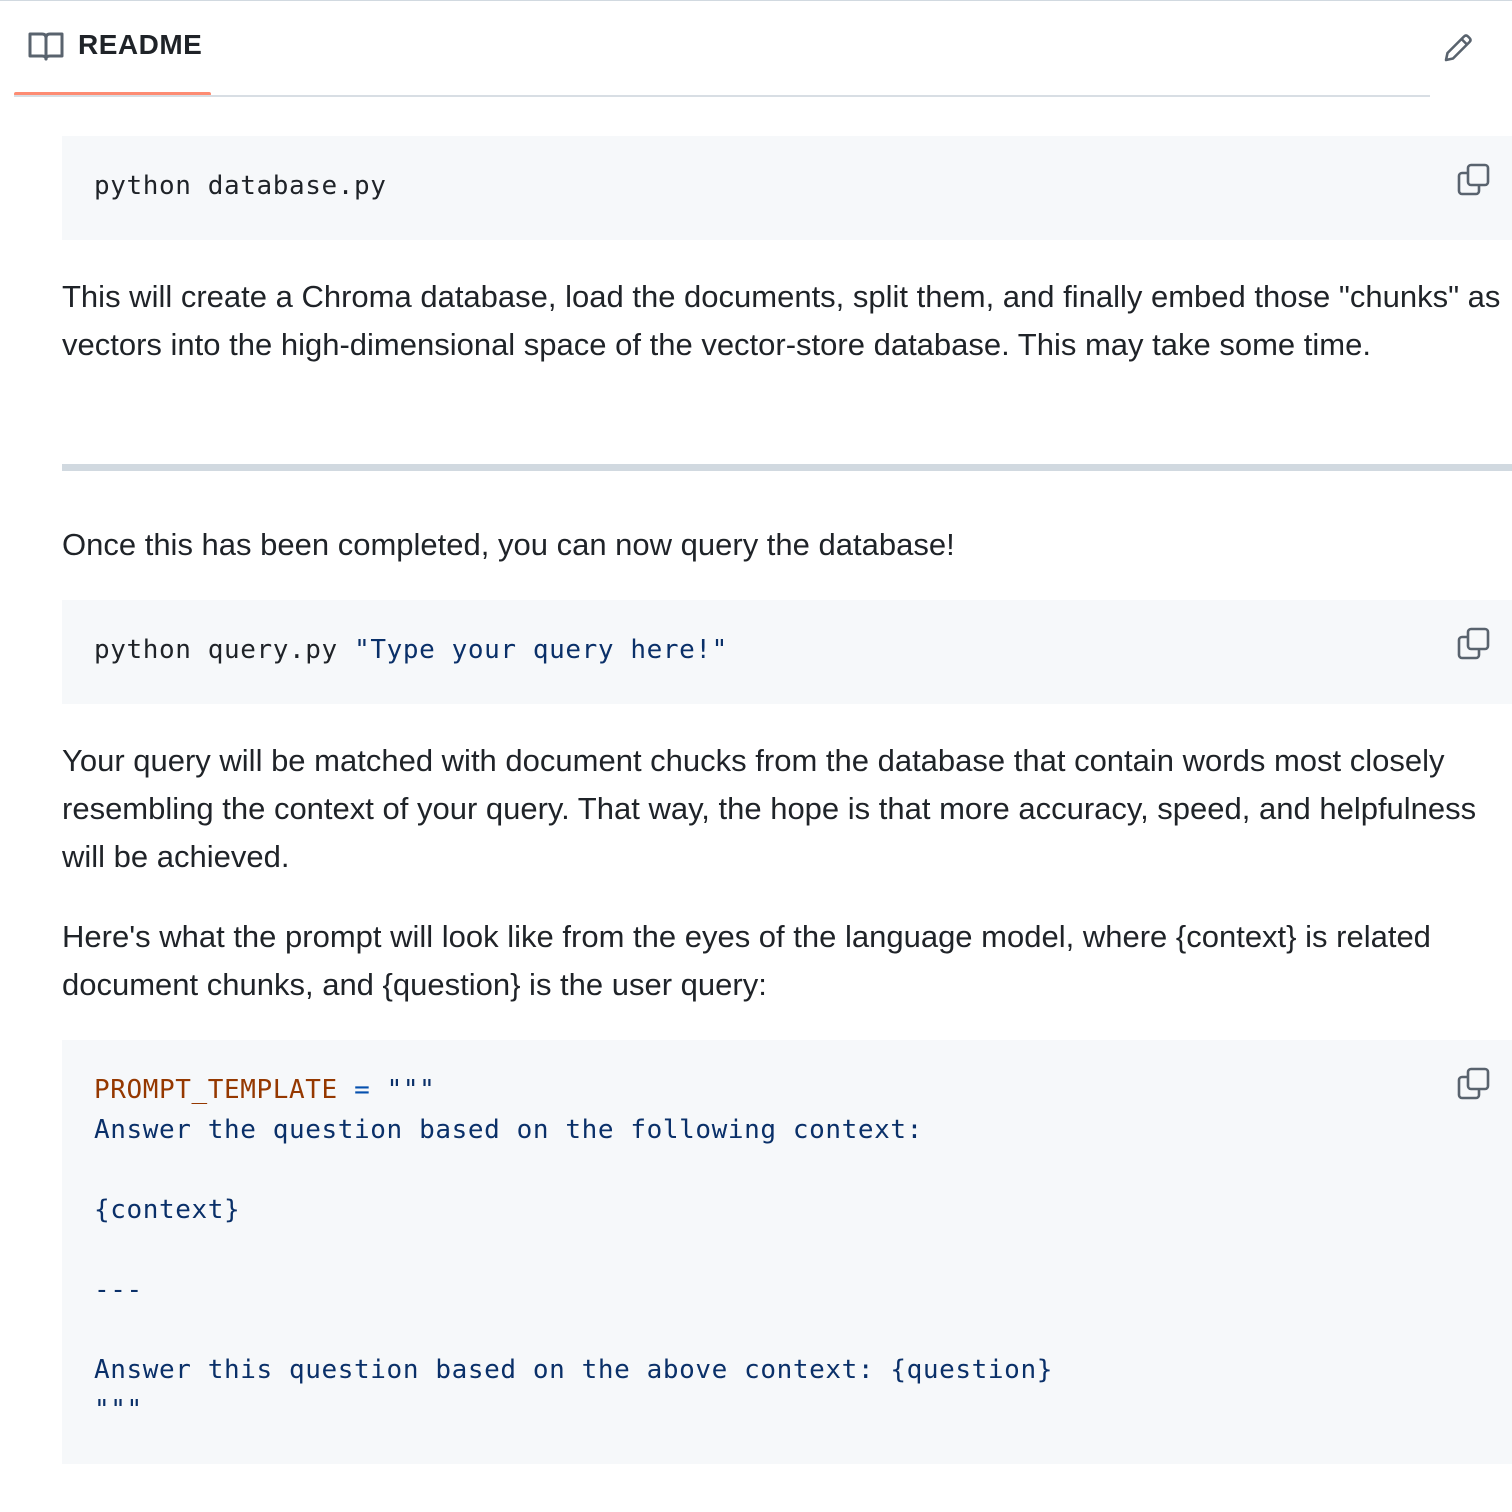 The height and width of the screenshot is (1512, 1512). Describe the element at coordinates (46, 46) in the screenshot. I see `book-icon` at that location.